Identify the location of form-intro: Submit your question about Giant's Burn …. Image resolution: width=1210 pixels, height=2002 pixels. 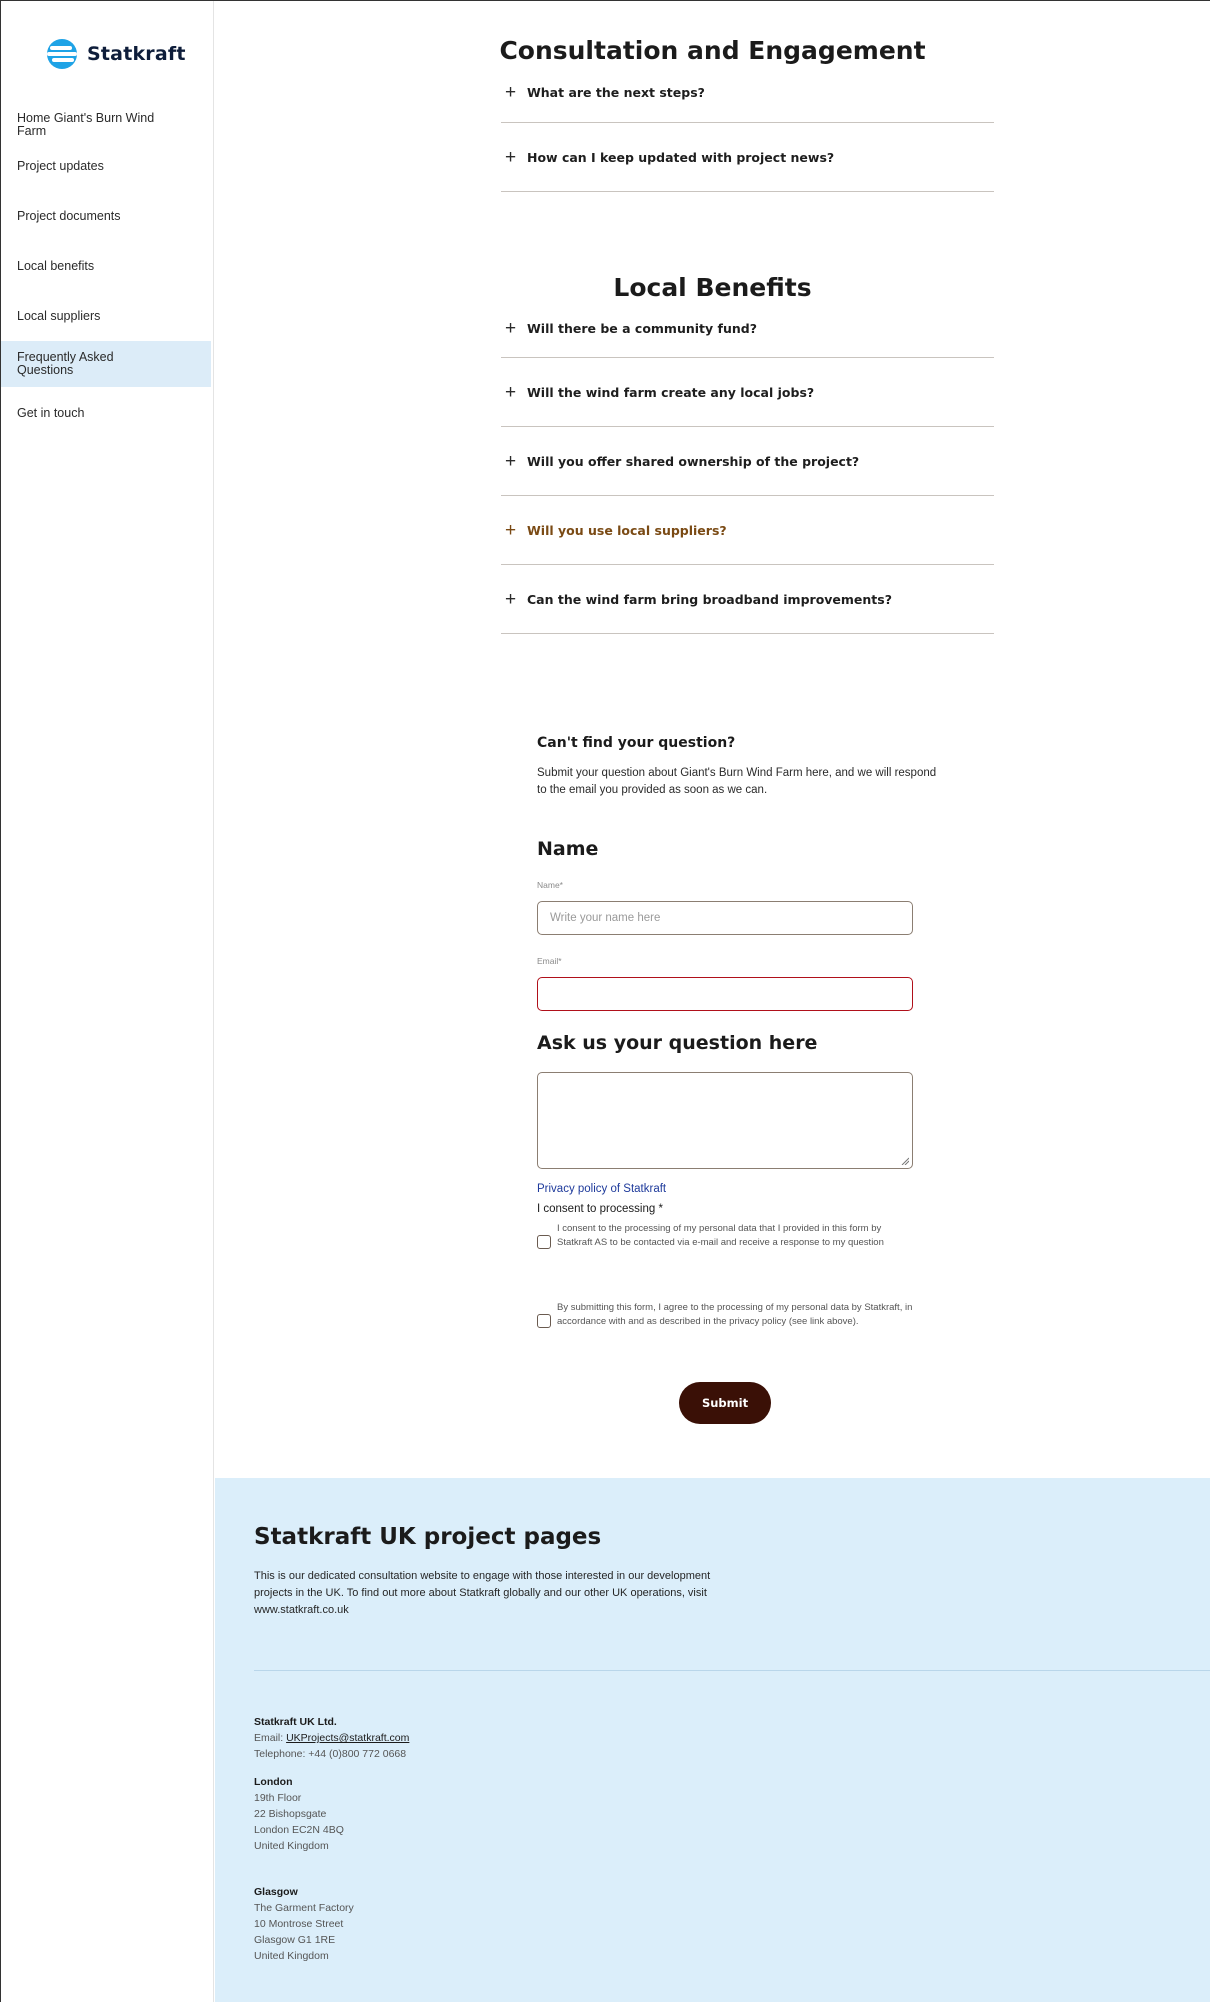
(737, 781).